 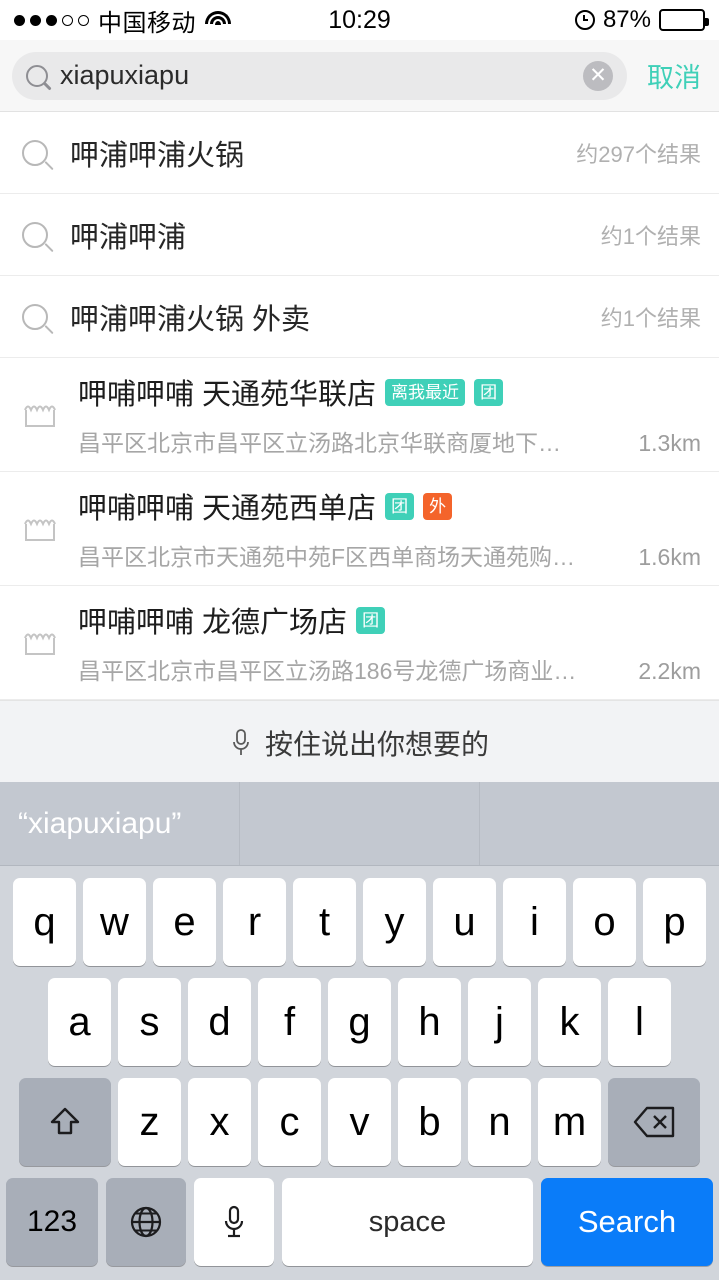 I want to click on keyboard-row-3: z x c v b n m, so click(x=359, y=1116).